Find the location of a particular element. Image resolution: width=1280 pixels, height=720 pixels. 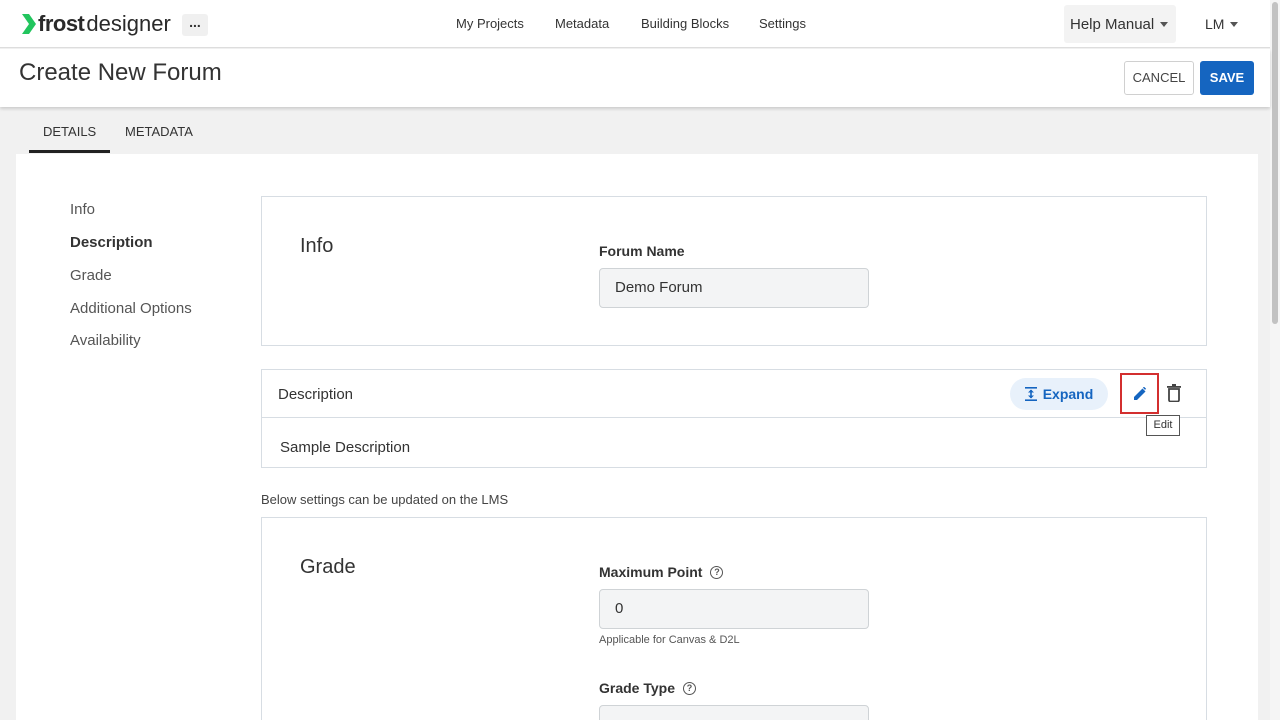

lms-settings-note: Below settings can be updated on the LMS is located at coordinates (385, 499).